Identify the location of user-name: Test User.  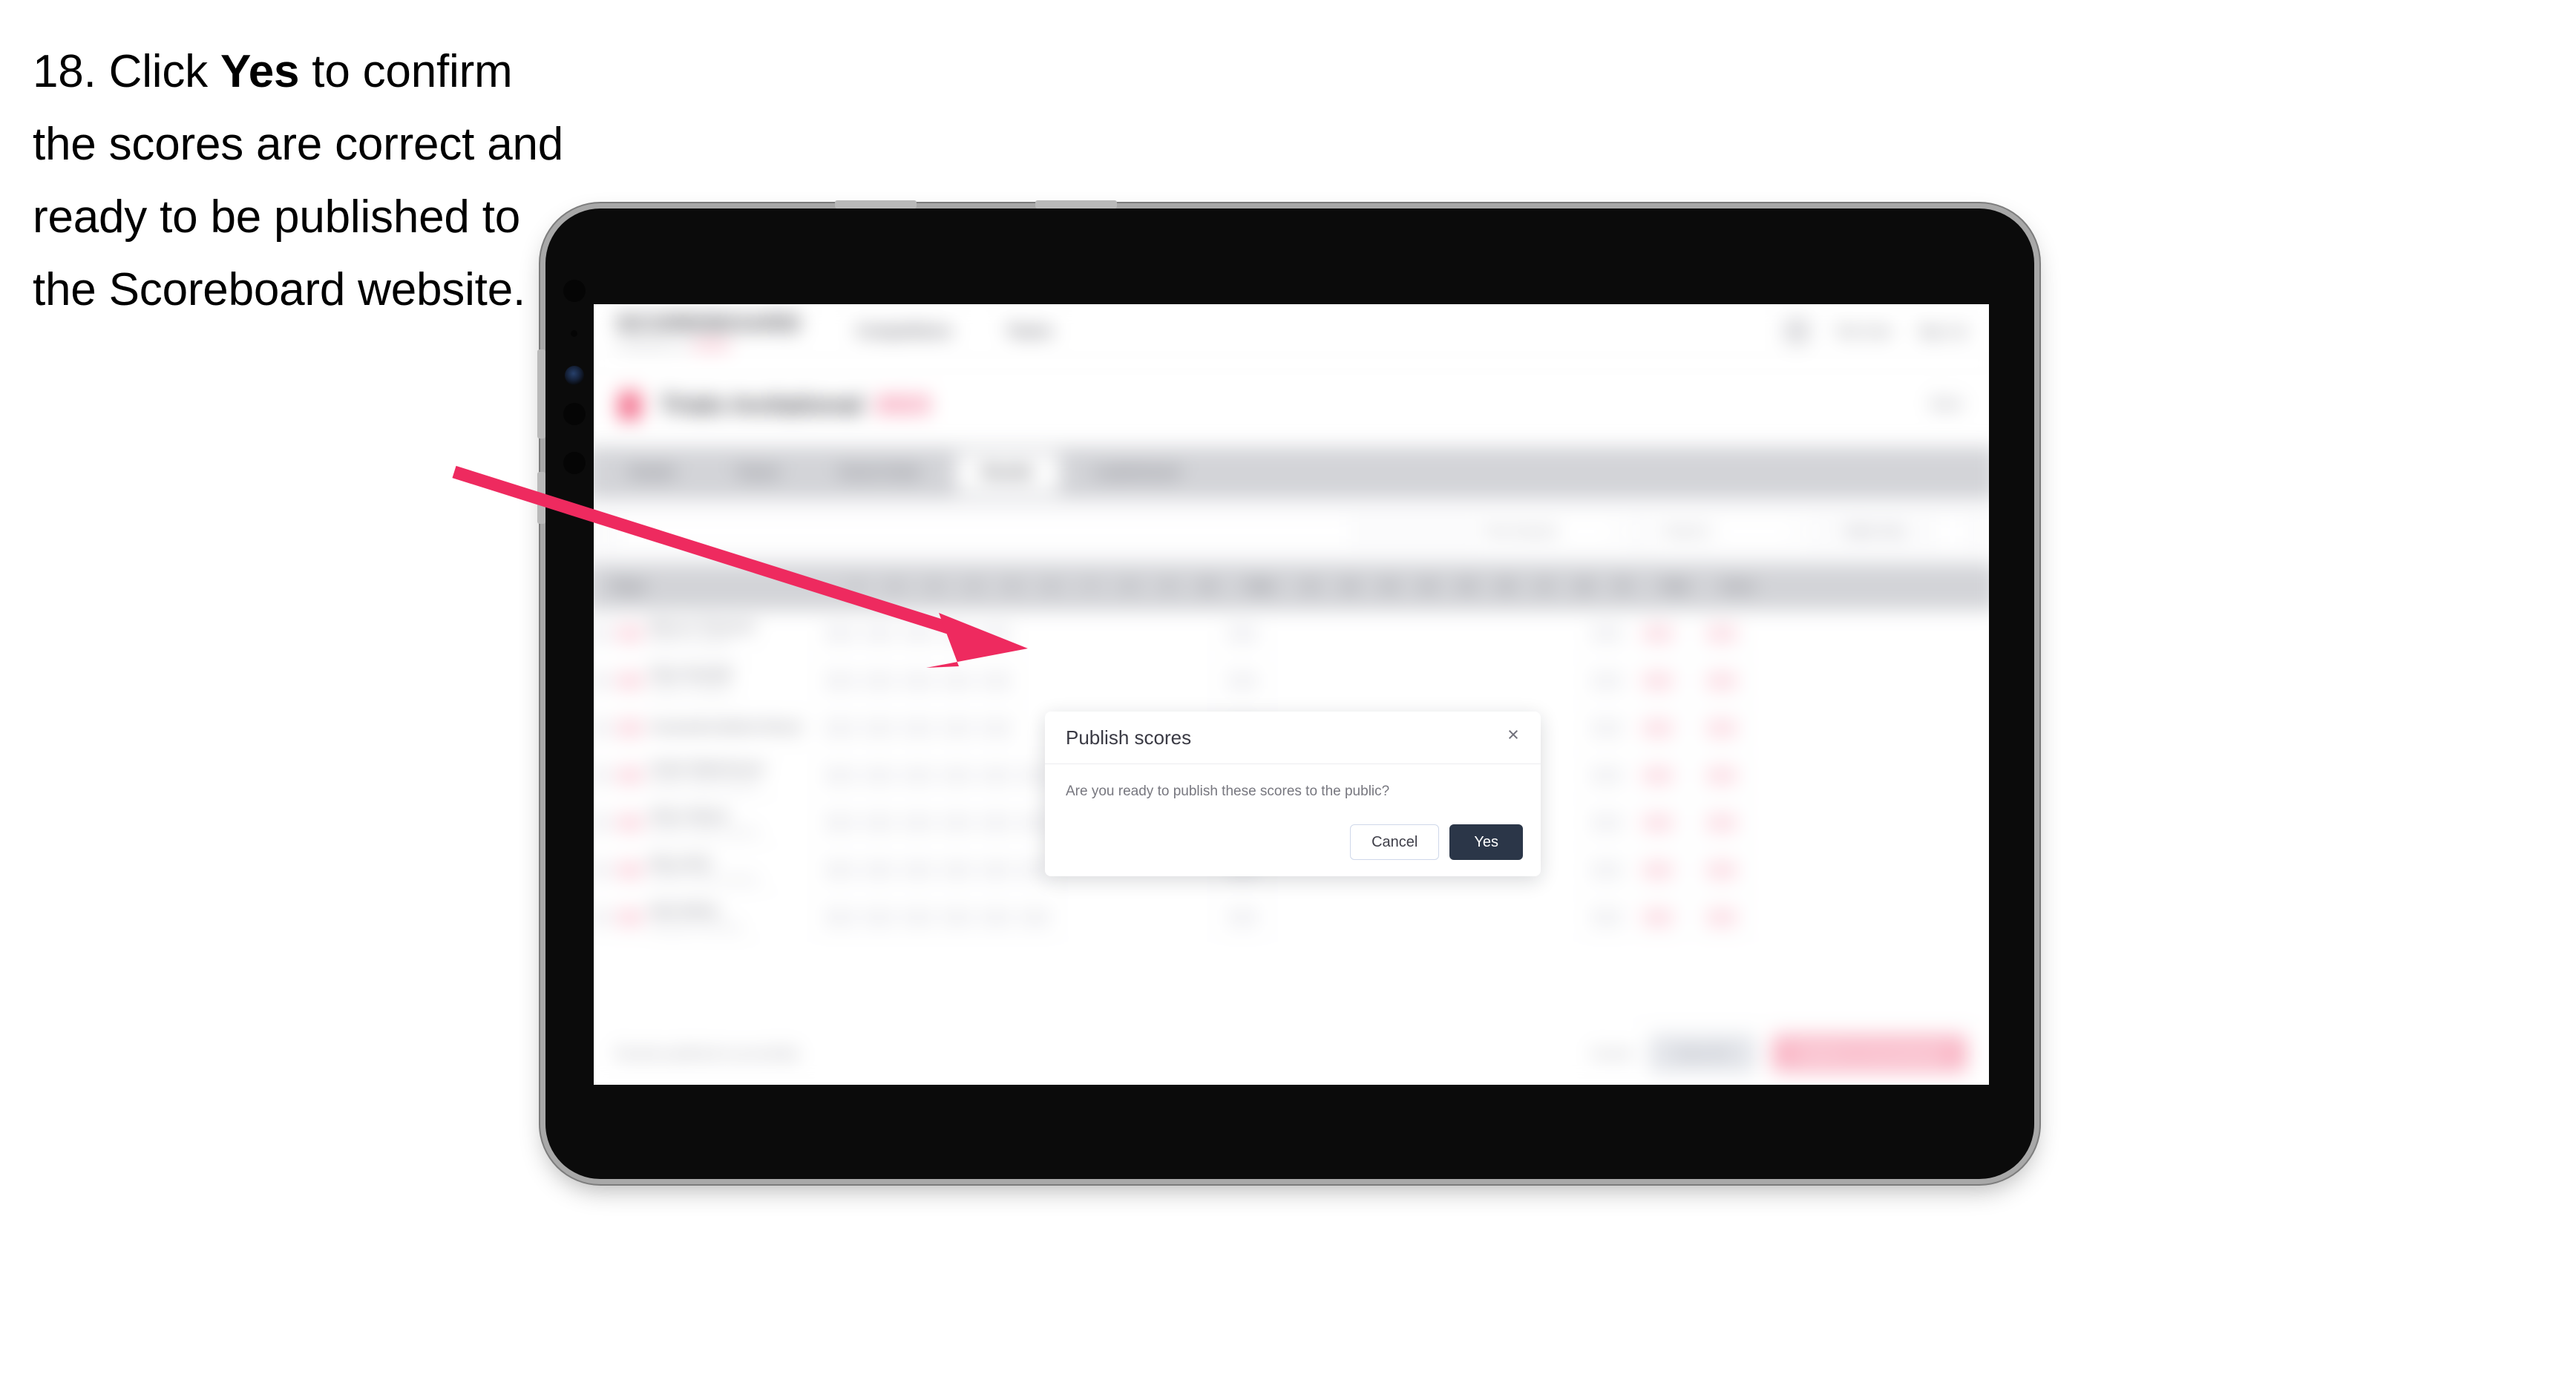
(1864, 331).